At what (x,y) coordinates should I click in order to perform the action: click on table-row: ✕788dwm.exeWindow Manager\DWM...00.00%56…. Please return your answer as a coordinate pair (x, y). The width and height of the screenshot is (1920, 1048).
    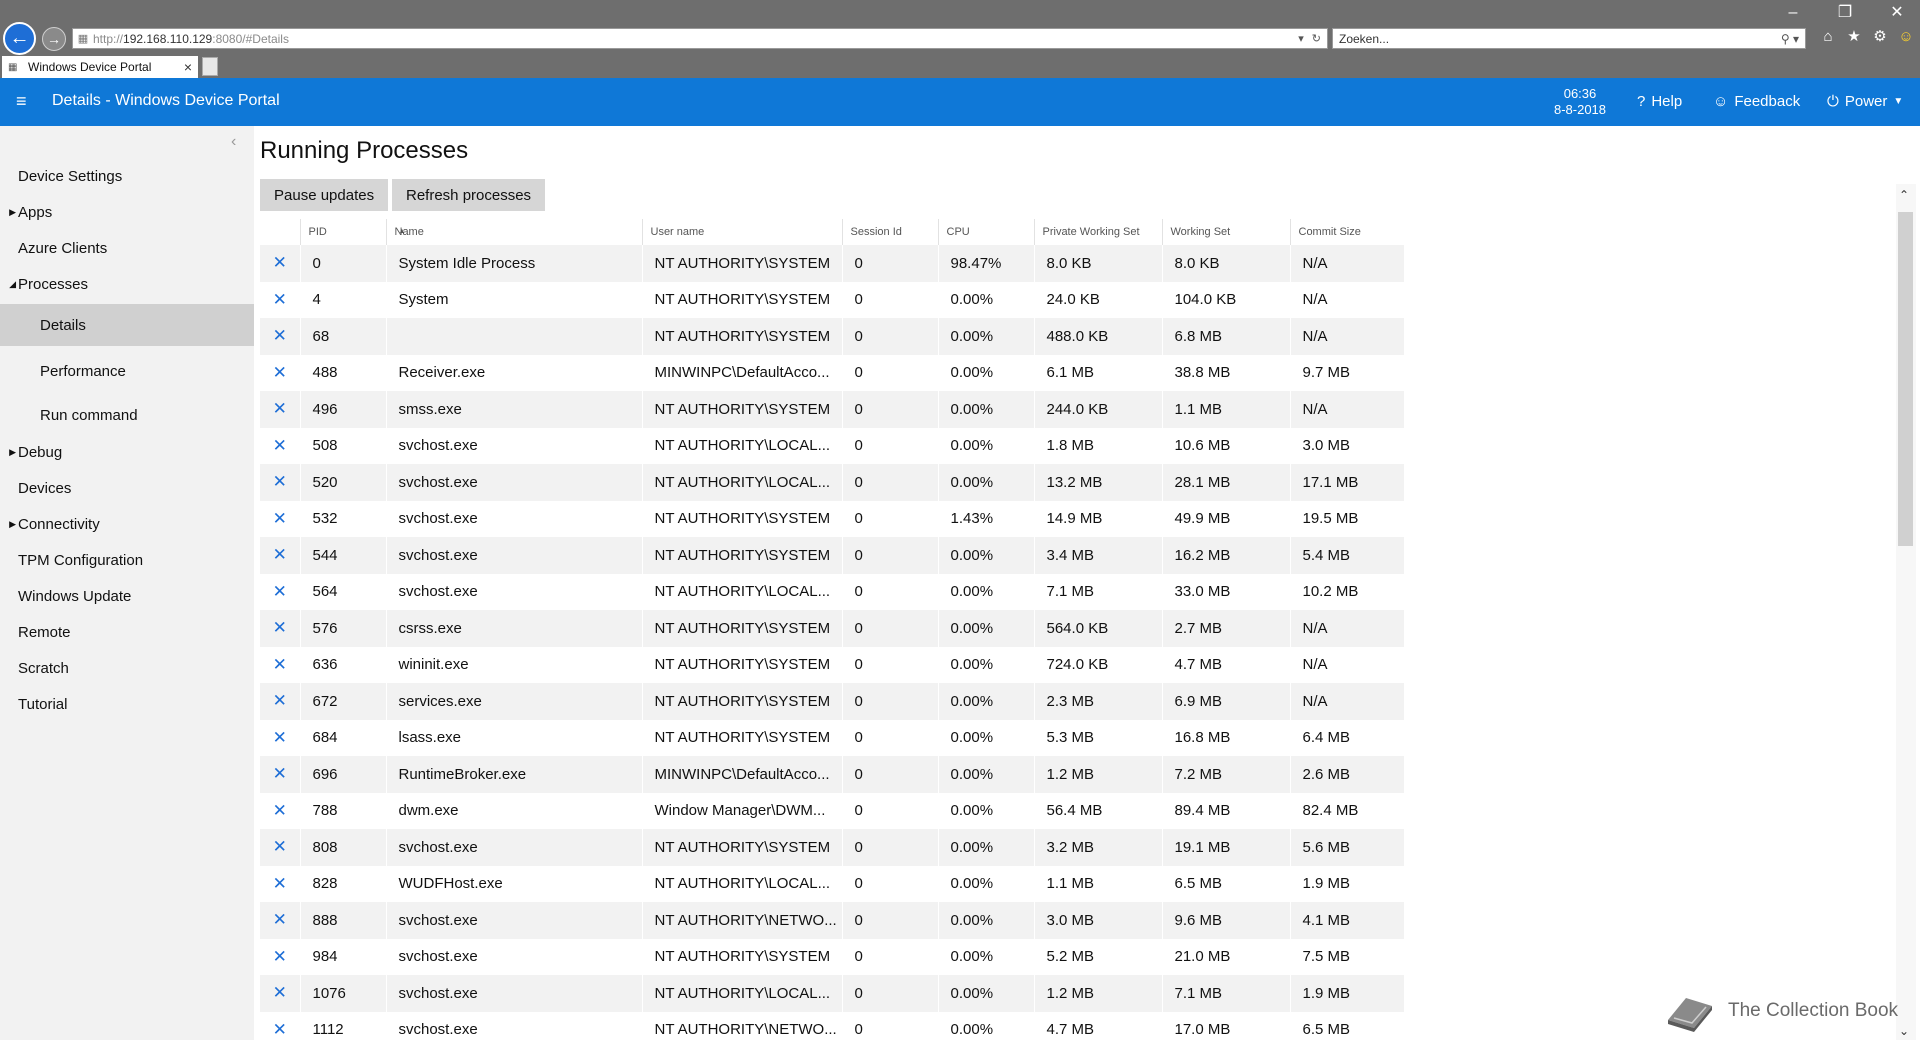
    Looking at the image, I should click on (832, 811).